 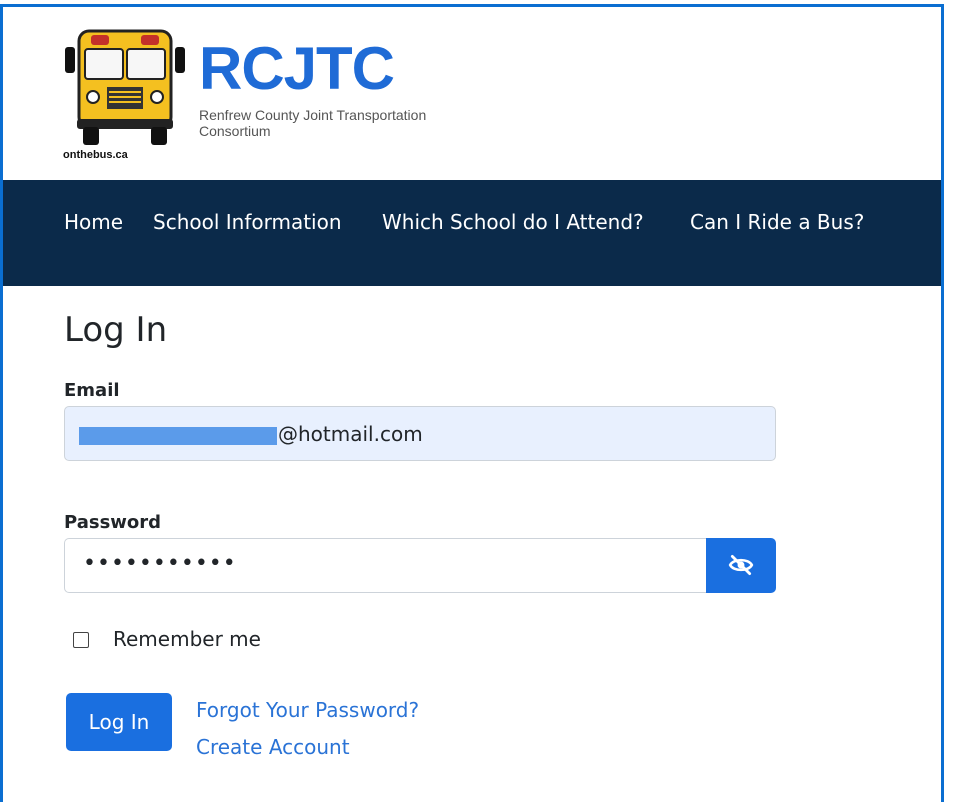 I want to click on email-value: @hotmail.com, so click(x=251, y=434).